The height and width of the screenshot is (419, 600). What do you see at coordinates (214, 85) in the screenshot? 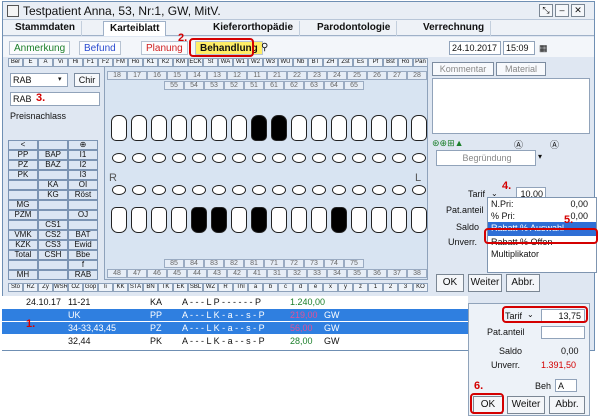
I see `tooth-number: 53` at bounding box center [214, 85].